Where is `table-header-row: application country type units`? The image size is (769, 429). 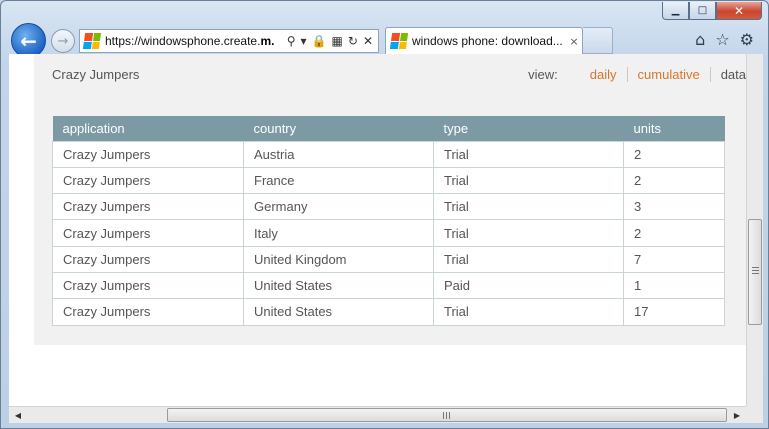
table-header-row: application country type units is located at coordinates (388, 128).